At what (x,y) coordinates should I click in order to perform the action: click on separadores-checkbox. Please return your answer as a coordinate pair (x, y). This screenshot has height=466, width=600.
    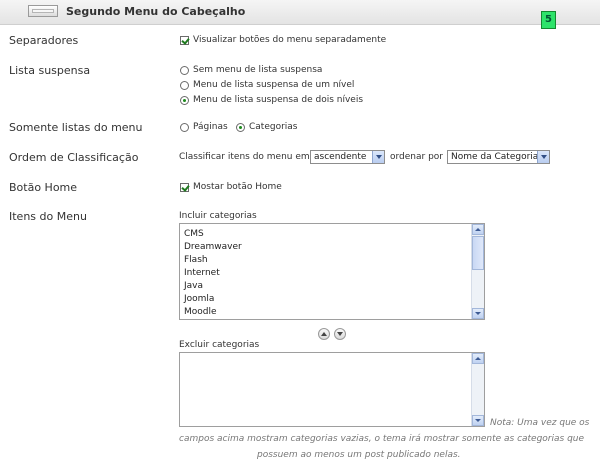
    Looking at the image, I should click on (184, 40).